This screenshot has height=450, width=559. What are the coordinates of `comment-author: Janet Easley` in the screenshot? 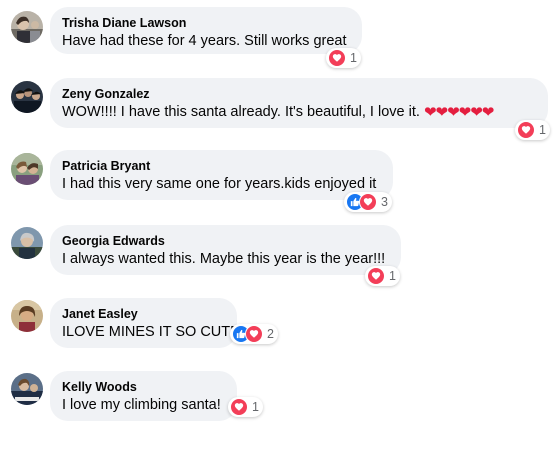 It's located at (143, 314).